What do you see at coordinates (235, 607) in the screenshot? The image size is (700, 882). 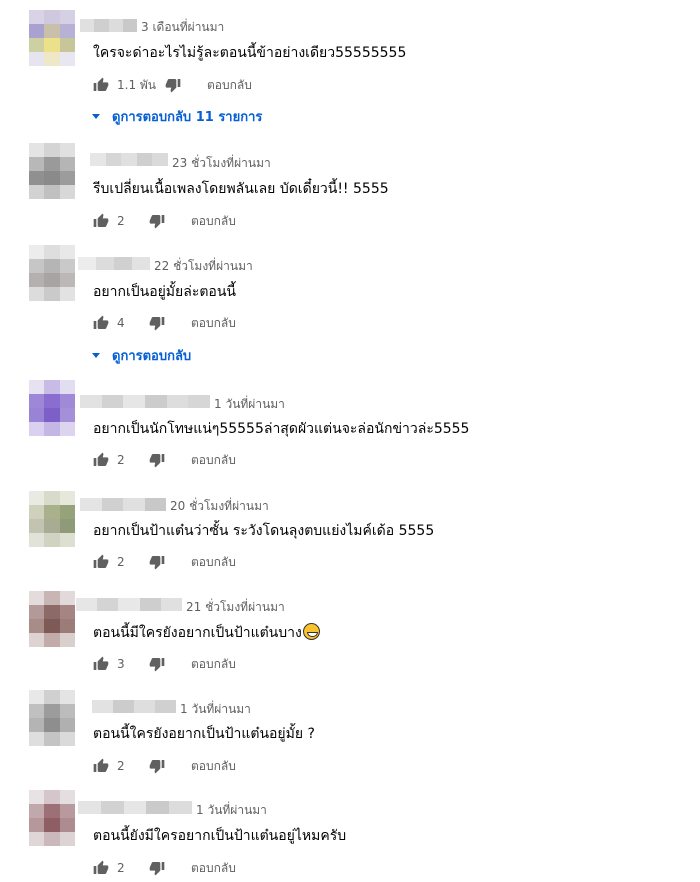 I see `comment-time: 21 ชั่วโมงที่ผ่านมา` at bounding box center [235, 607].